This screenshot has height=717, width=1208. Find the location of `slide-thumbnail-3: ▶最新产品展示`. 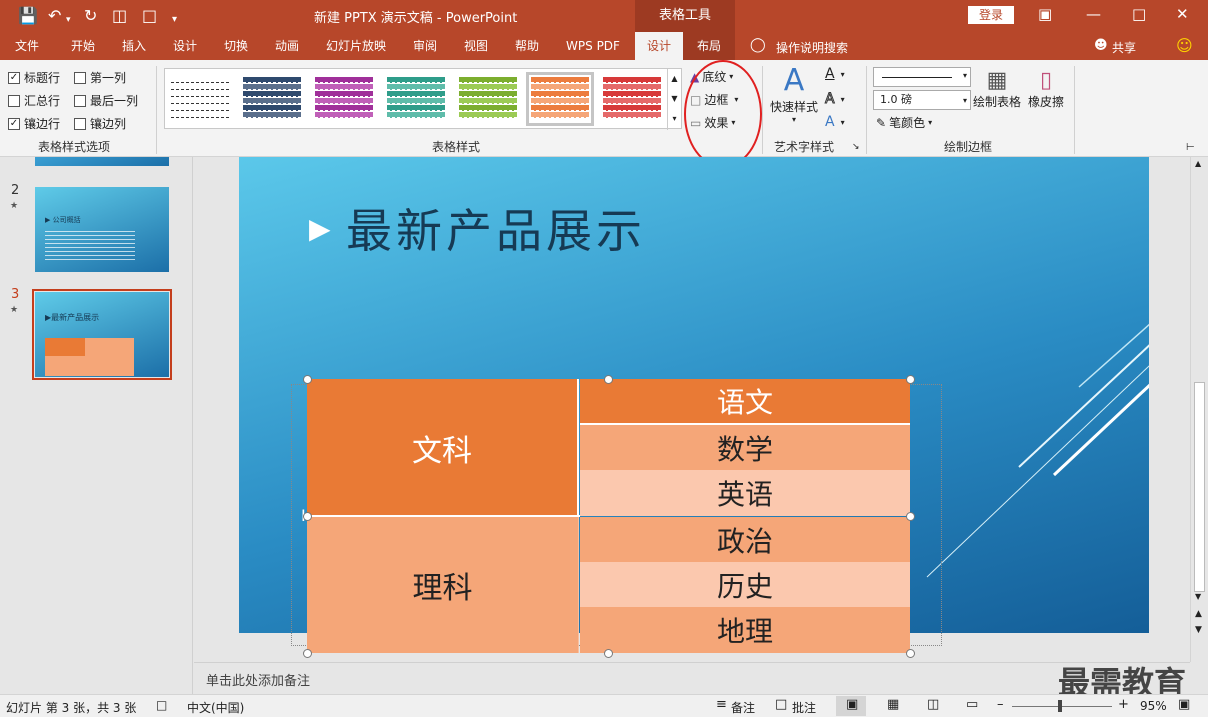

slide-thumbnail-3: ▶最新产品展示 is located at coordinates (102, 334).